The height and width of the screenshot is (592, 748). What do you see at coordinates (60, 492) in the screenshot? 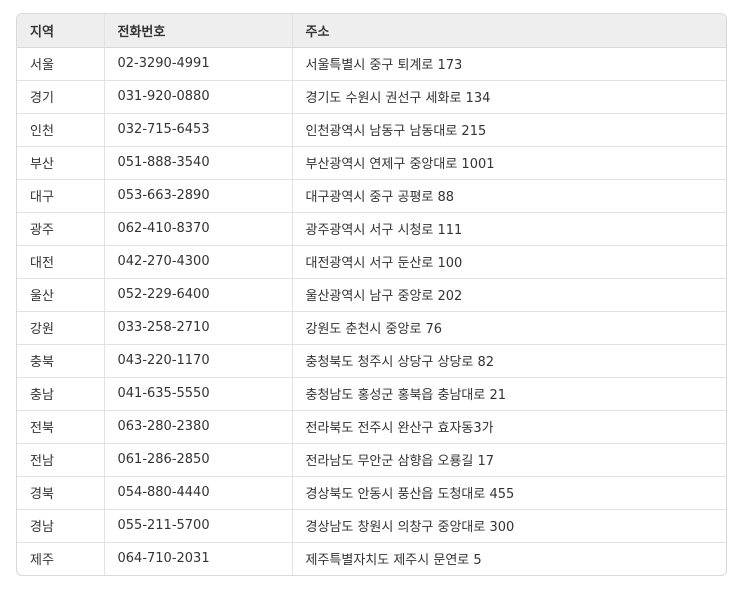
I see `cell-region: 경북` at bounding box center [60, 492].